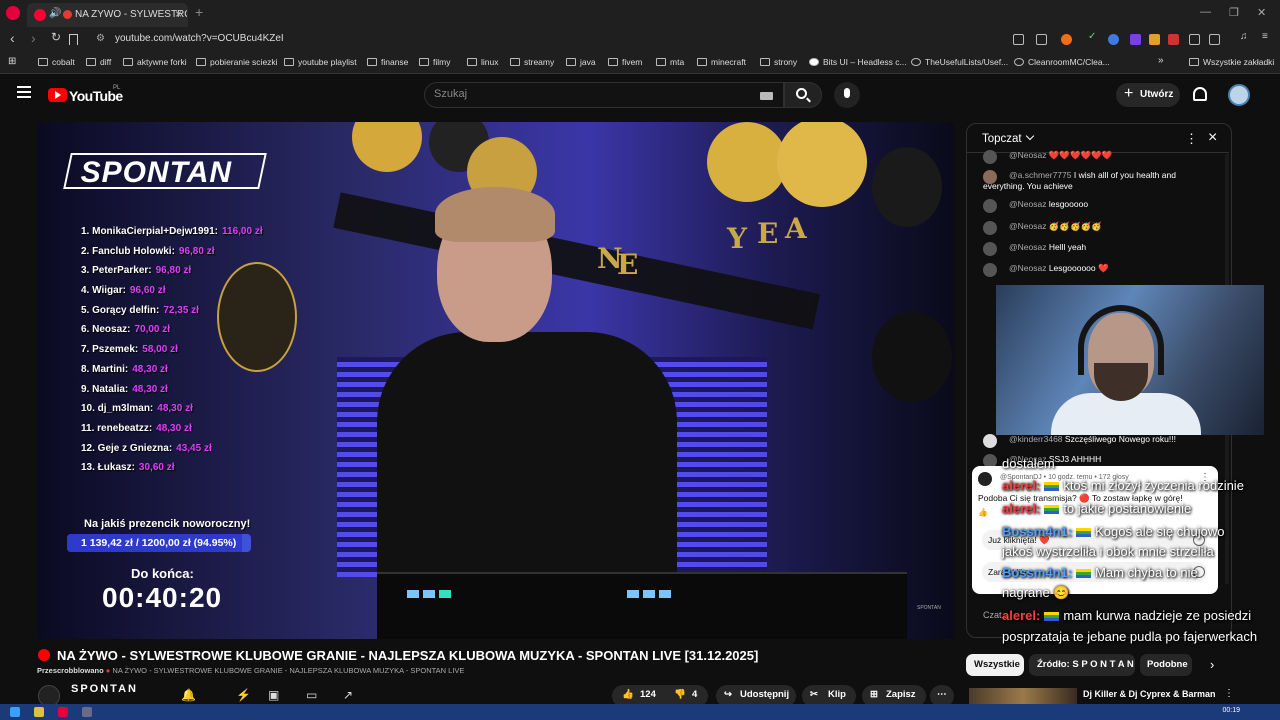 The image size is (1280, 720). I want to click on channel-avatar, so click(985, 479).